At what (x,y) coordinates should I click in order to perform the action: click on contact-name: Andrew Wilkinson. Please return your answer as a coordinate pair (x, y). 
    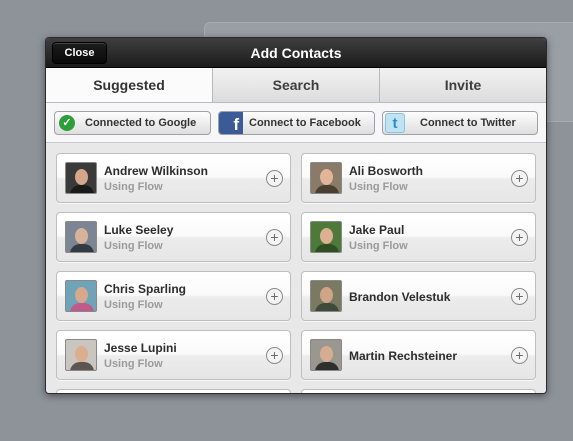
    Looking at the image, I should click on (156, 171).